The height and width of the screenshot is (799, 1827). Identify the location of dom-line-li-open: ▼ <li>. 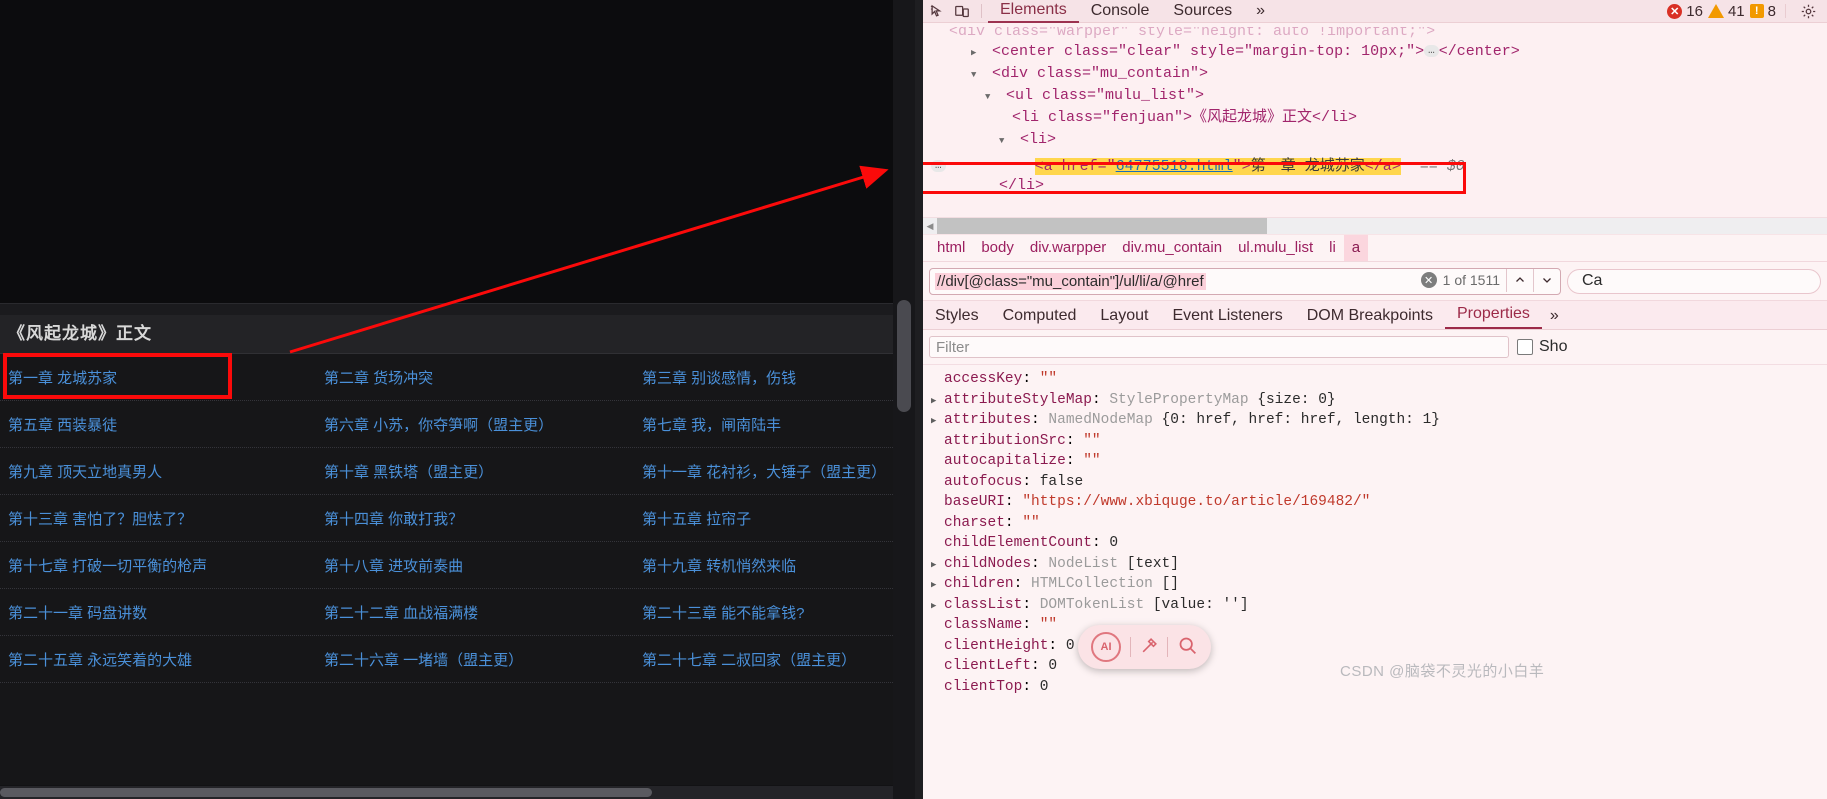
(1375, 140).